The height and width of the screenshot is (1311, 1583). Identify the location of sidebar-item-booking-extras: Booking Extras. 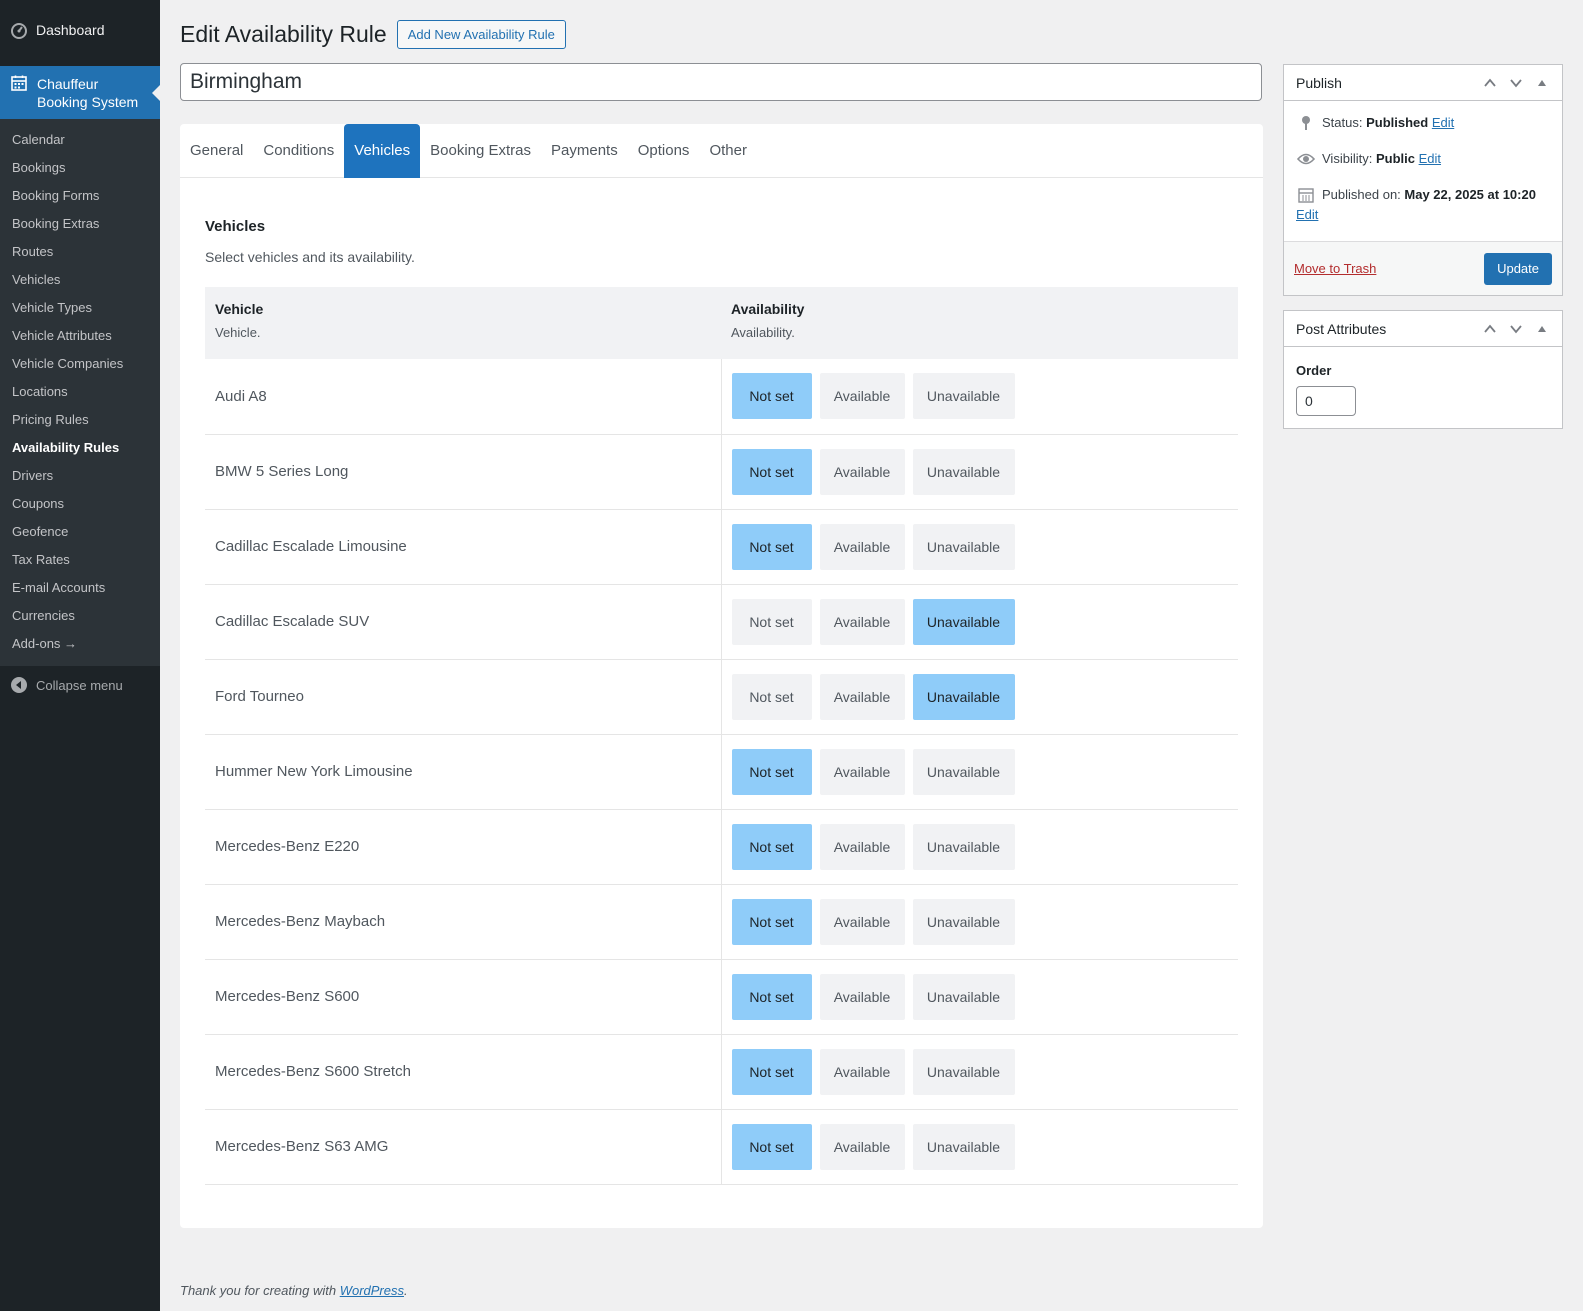
(80, 224).